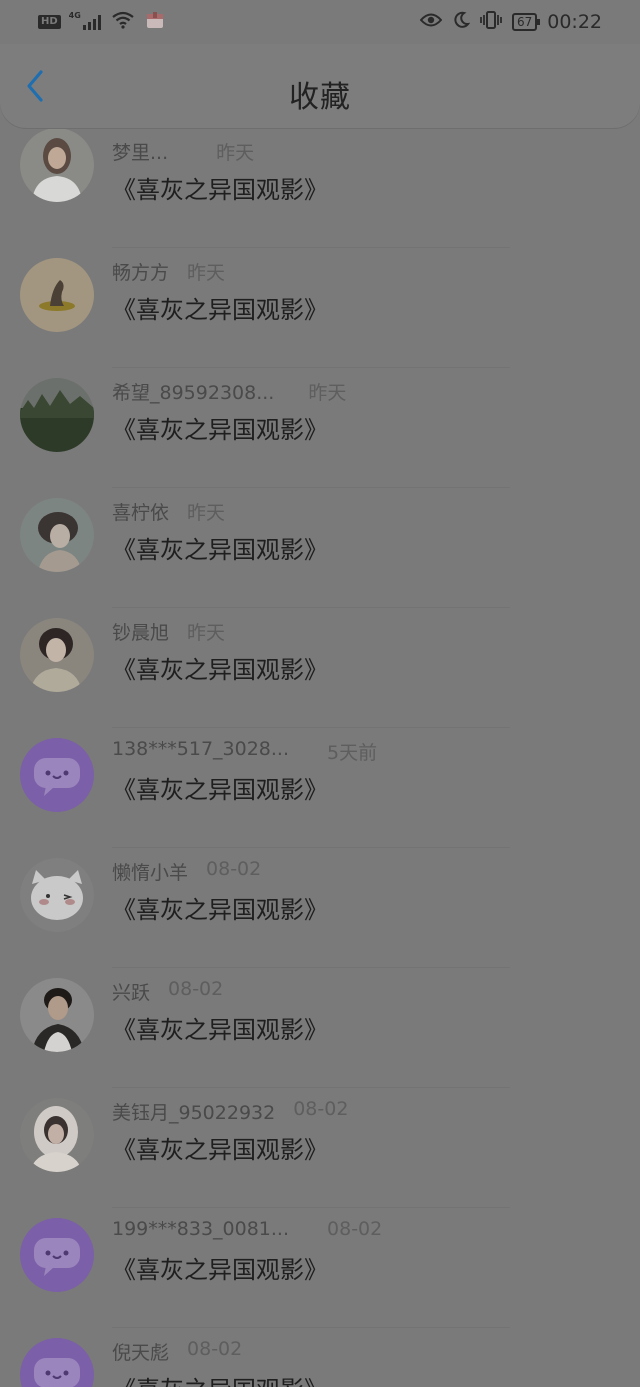 The height and width of the screenshot is (1387, 640). Describe the element at coordinates (574, 22) in the screenshot. I see `clock: 00:22` at that location.